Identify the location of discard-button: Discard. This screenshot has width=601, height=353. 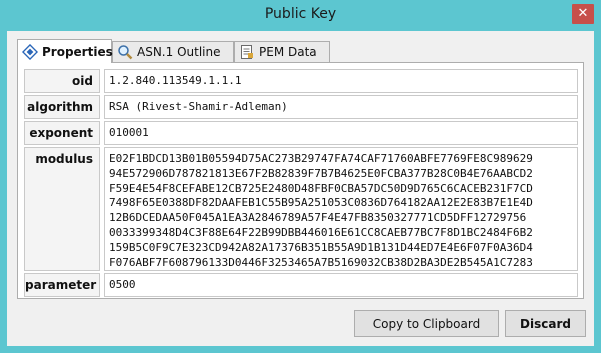
(545, 323).